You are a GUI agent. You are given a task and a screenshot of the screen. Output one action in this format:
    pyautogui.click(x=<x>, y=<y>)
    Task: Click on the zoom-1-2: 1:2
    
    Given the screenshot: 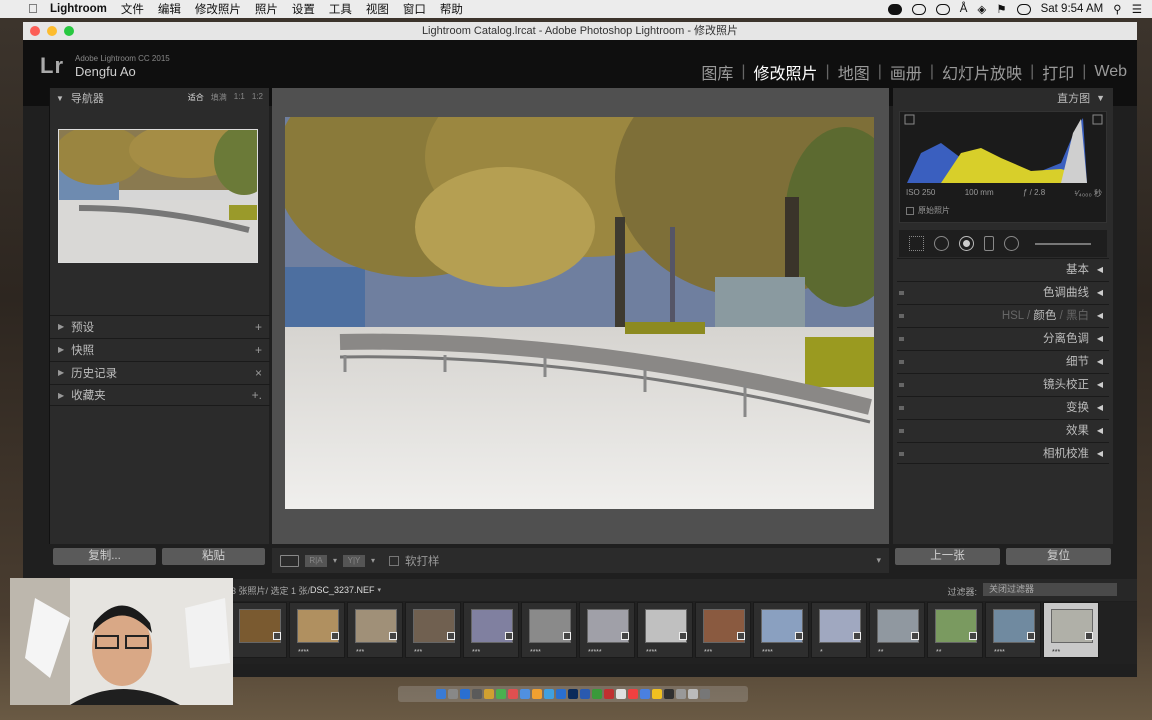 What is the action you would take?
    pyautogui.click(x=257, y=97)
    